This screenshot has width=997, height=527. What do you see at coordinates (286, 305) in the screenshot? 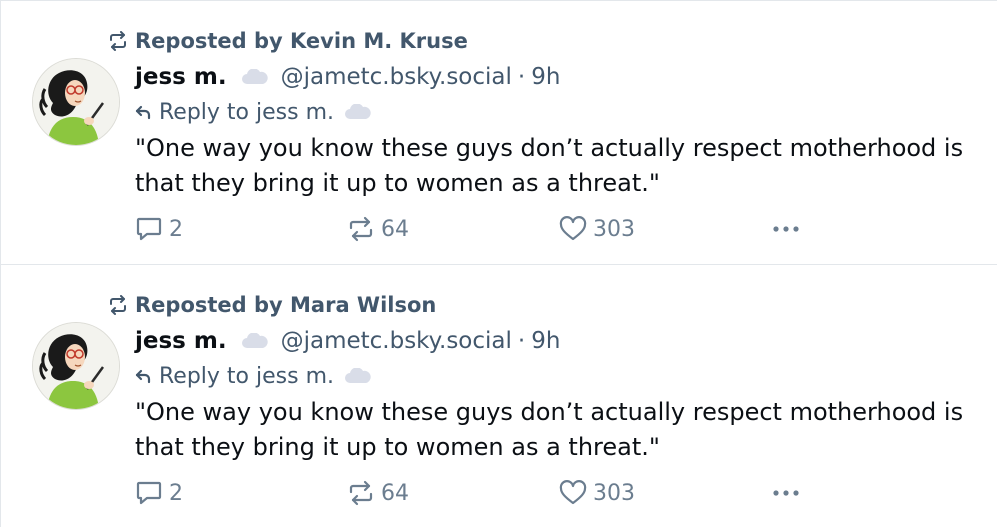
I see `repost-label: Reposted by Mara Wilson` at bounding box center [286, 305].